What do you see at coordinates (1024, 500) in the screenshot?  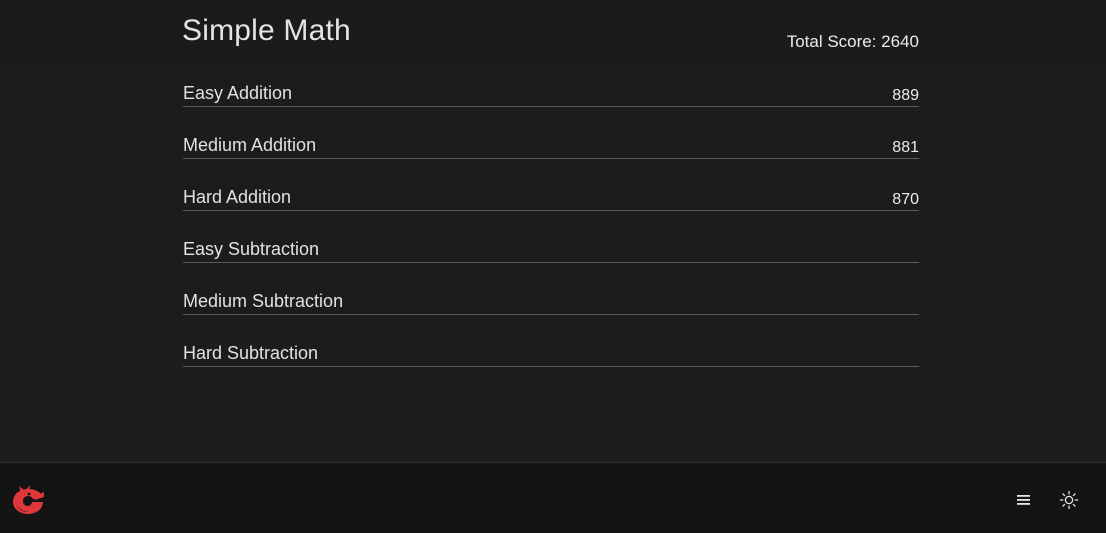 I see `hamburger-menu-icon` at bounding box center [1024, 500].